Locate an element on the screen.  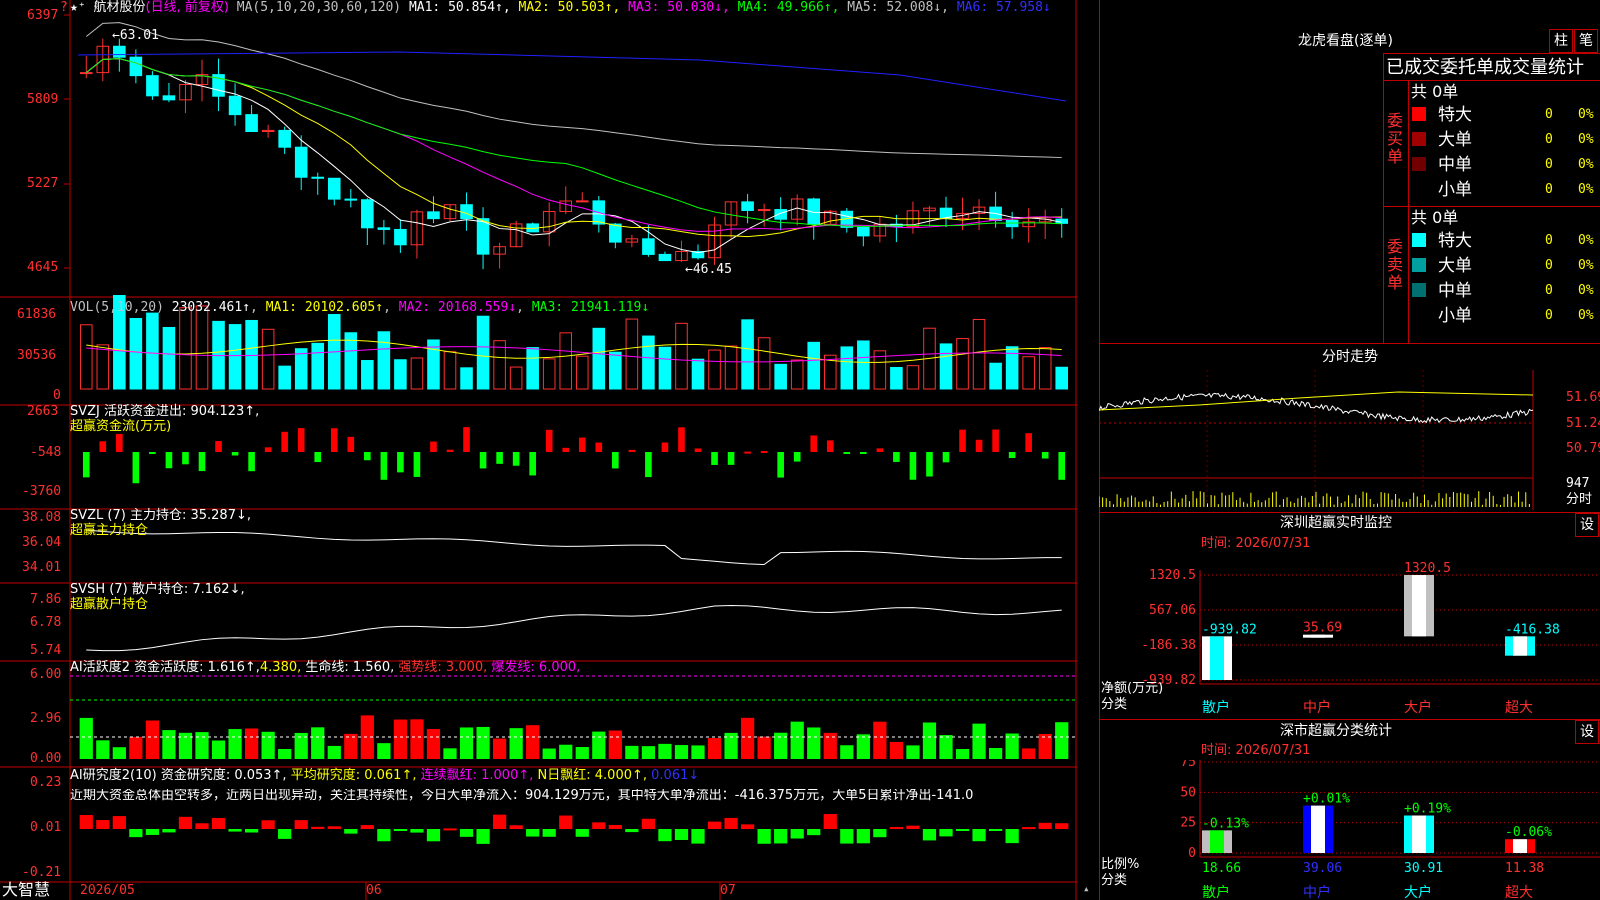
stats-settings-button: 设 is located at coordinates (1587, 732).